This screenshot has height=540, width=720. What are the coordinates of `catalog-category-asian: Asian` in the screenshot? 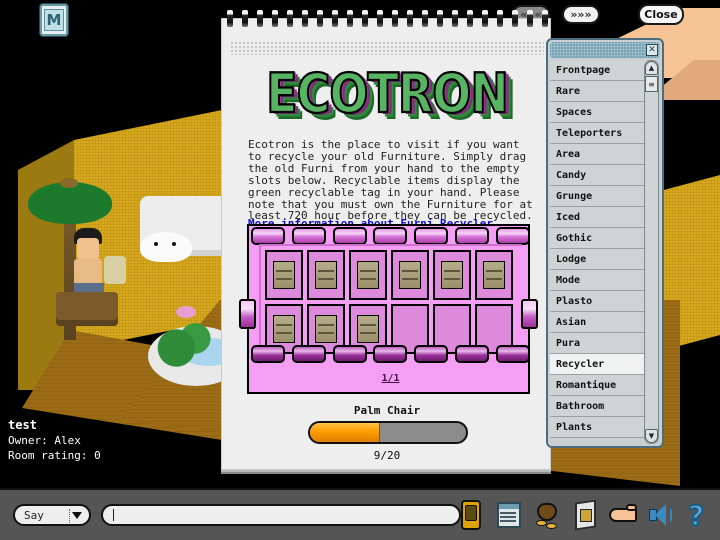 It's located at (598, 322).